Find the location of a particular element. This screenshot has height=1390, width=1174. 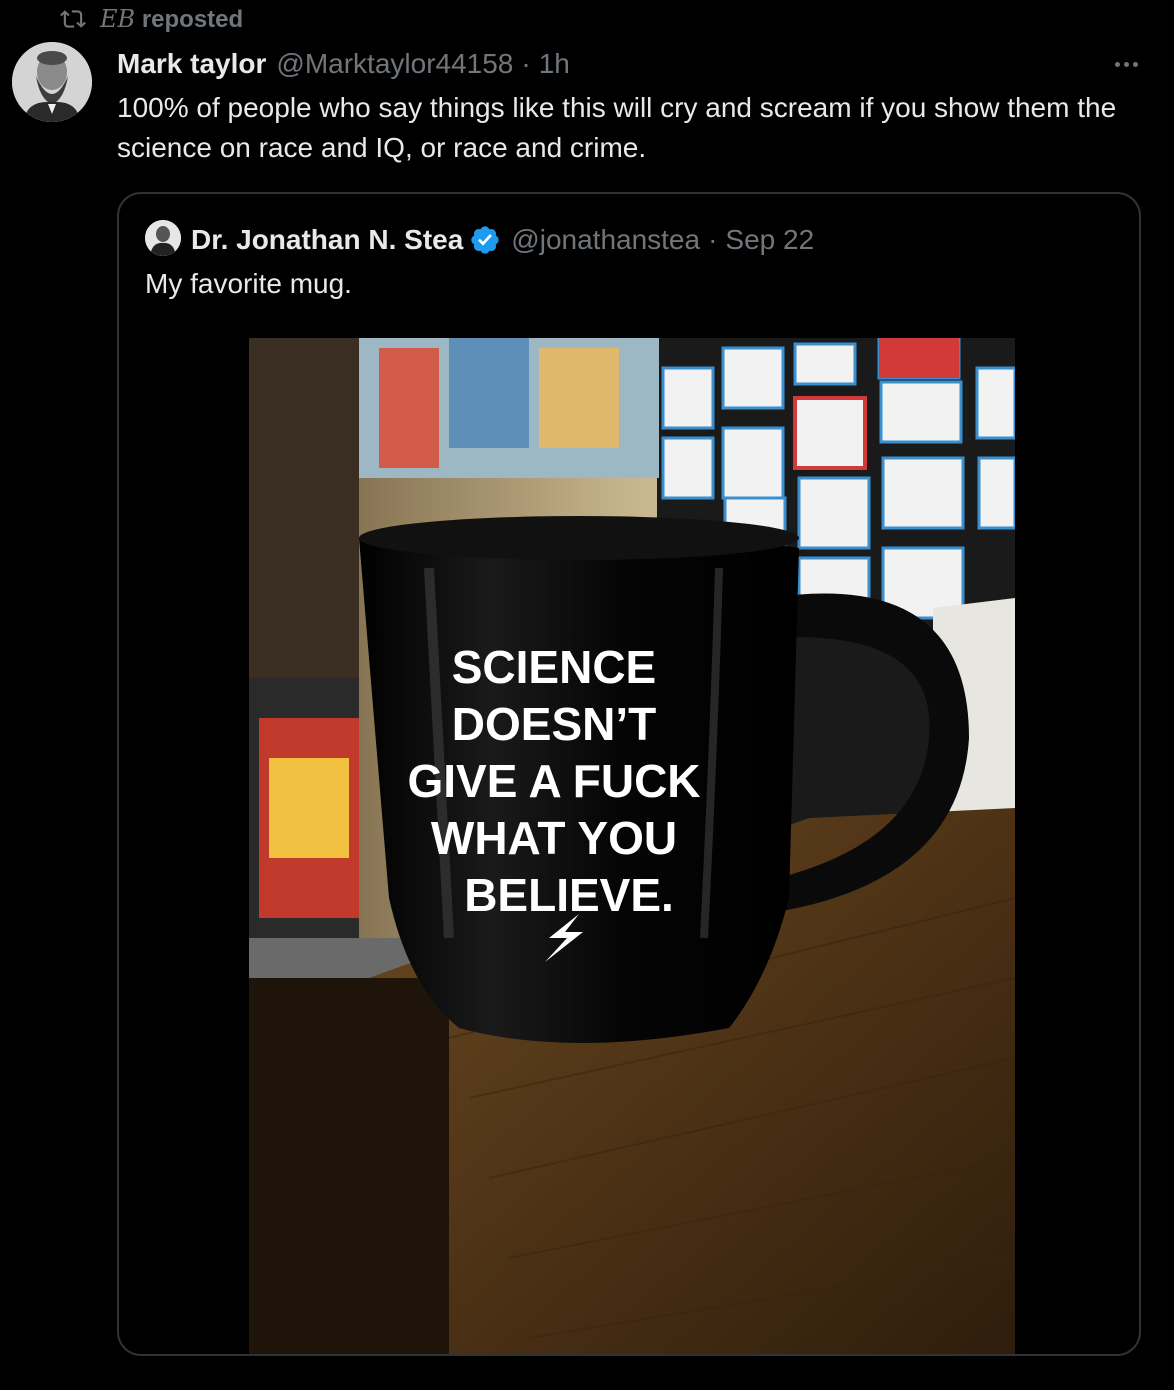

quoted-tweet-date: Sep 22 is located at coordinates (769, 240).